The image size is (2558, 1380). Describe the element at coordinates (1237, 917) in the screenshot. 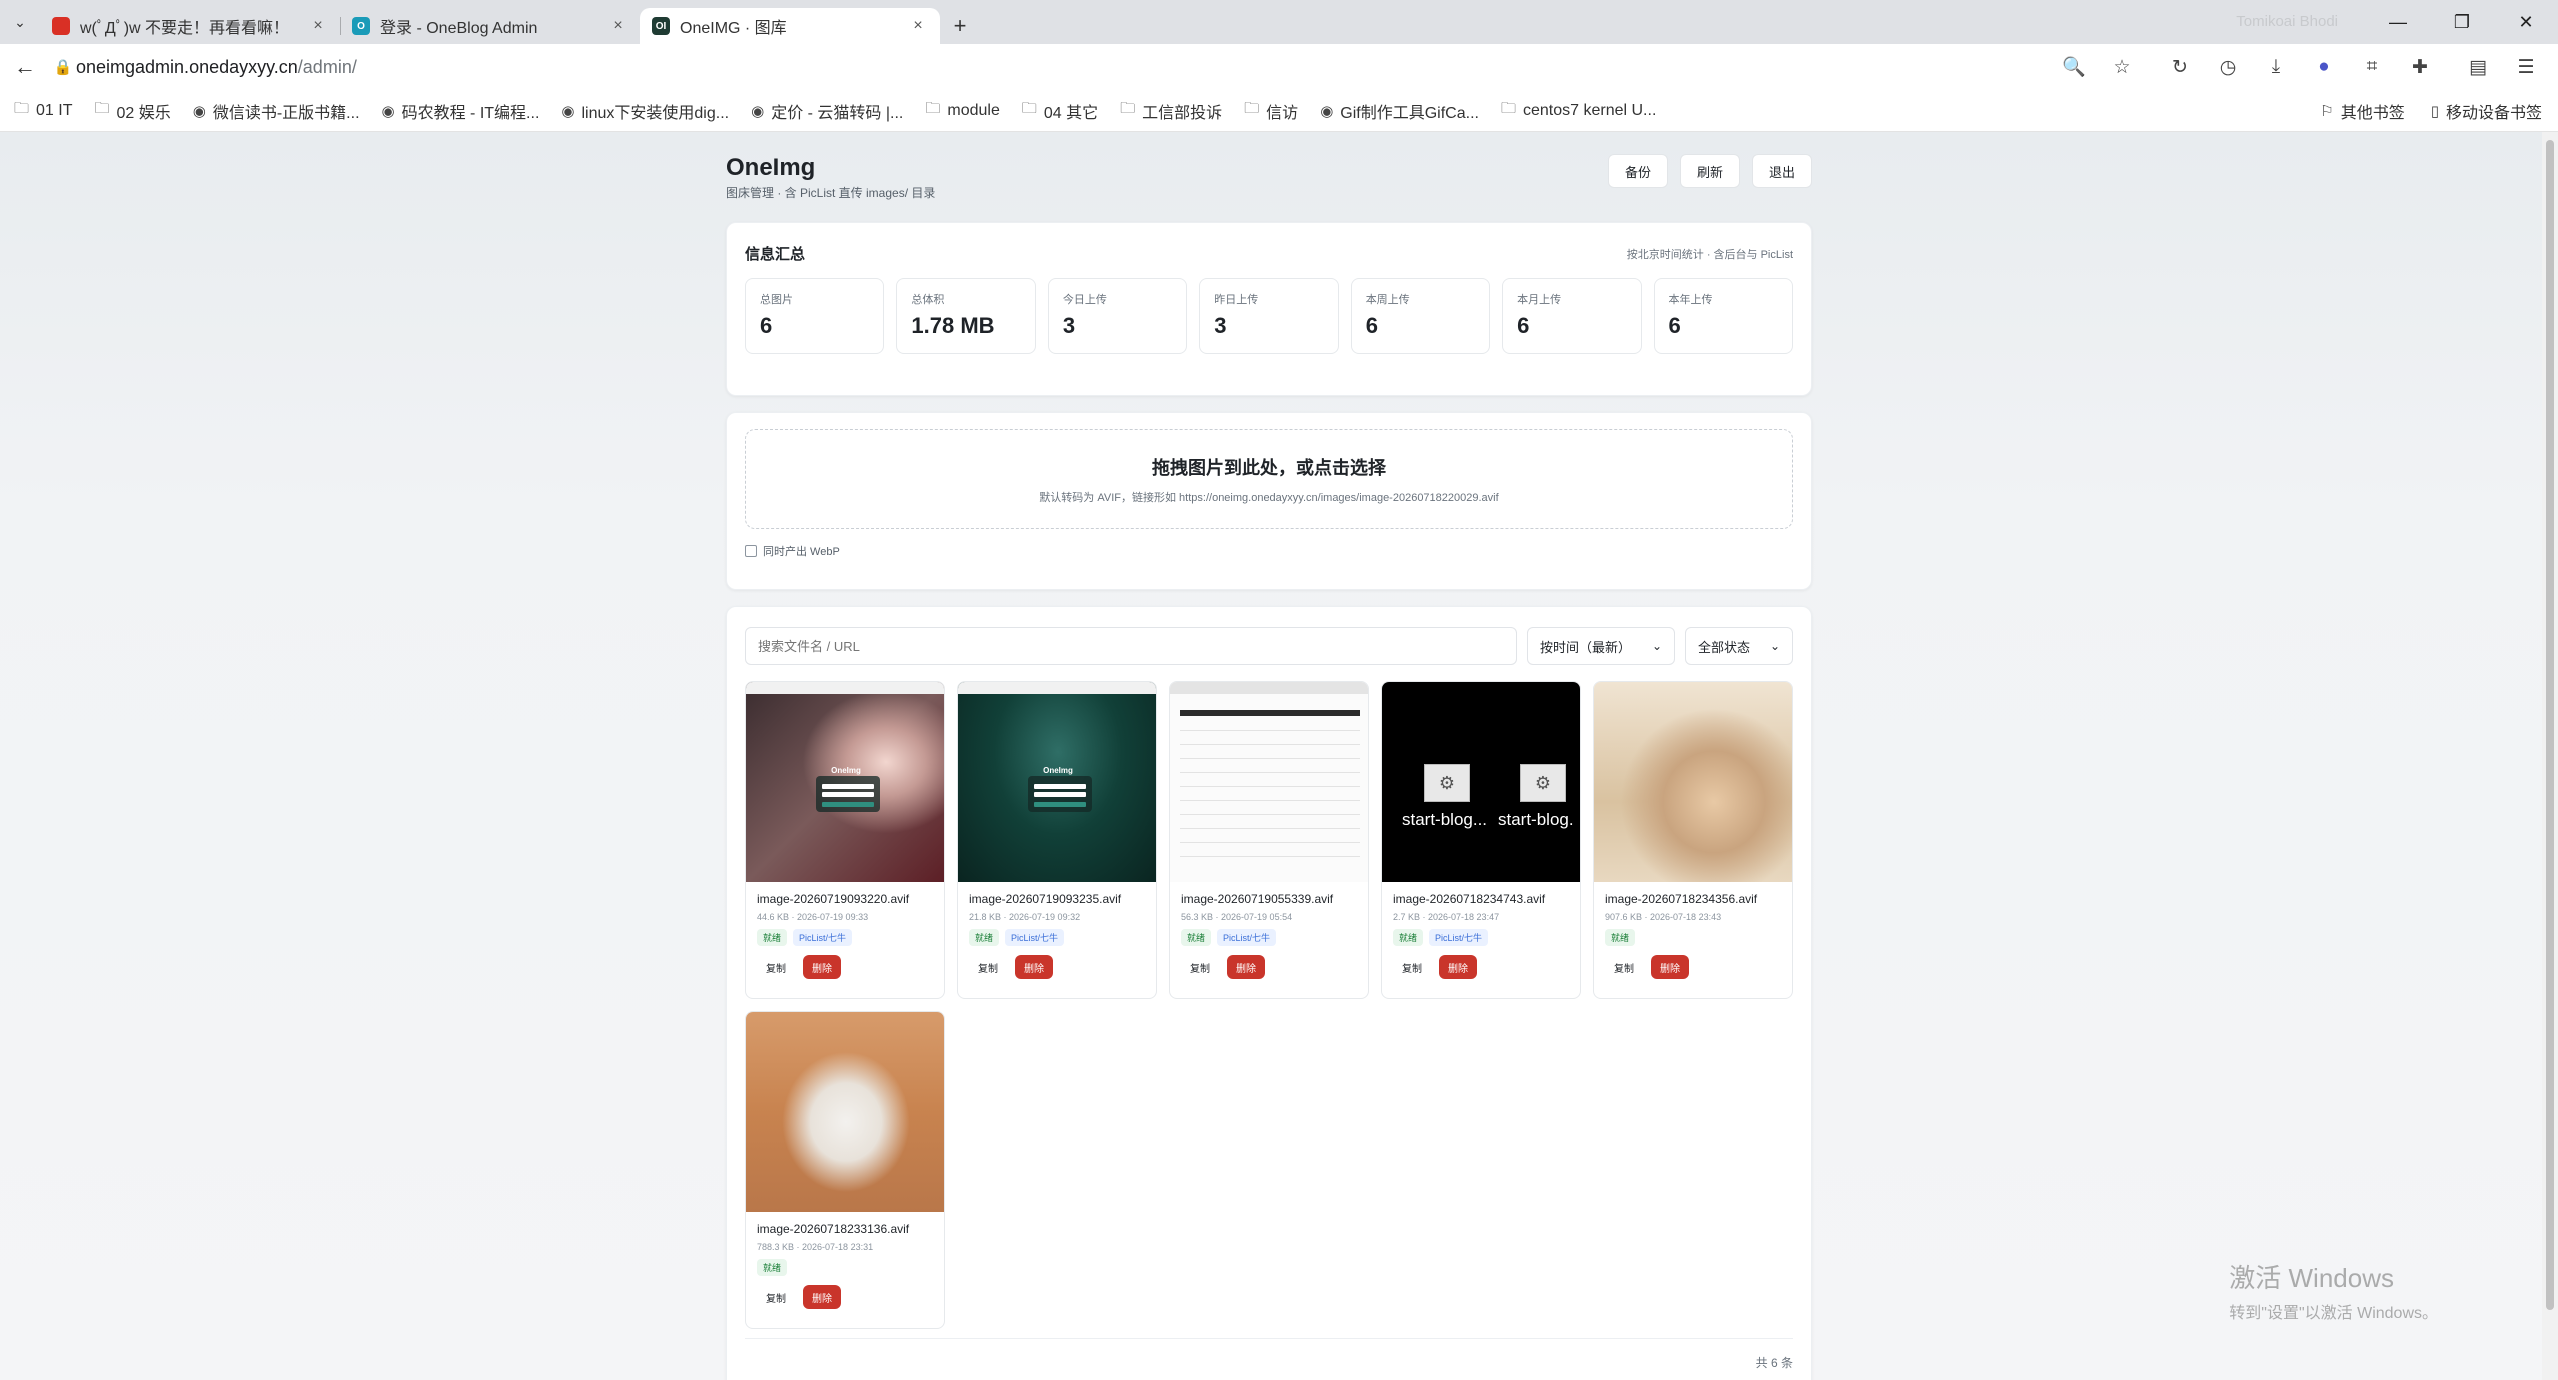

I see `file-info: 56.3 KB · 2026-07-19 05:54` at that location.